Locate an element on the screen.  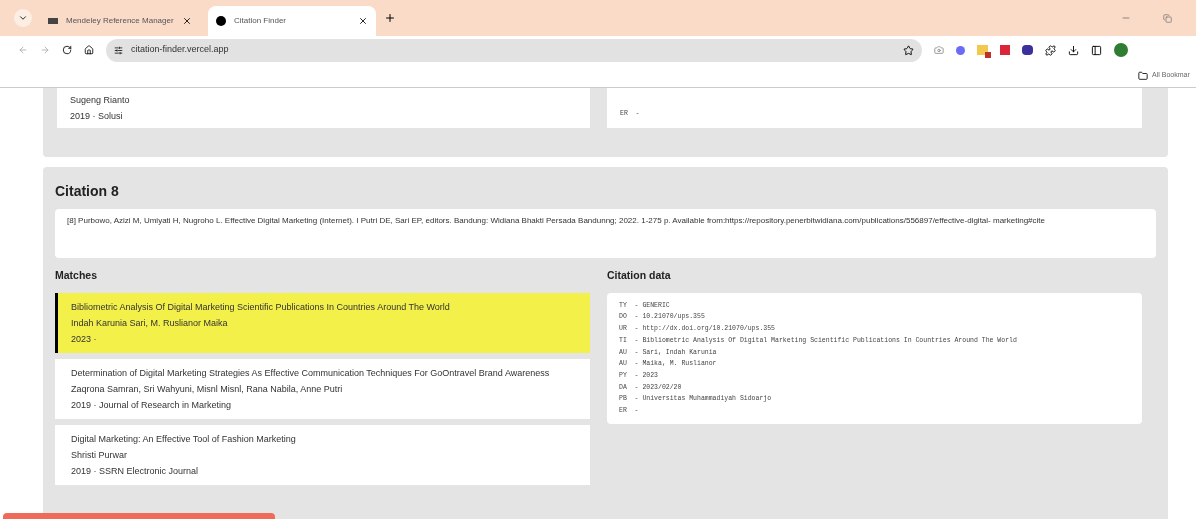
tab-title: Citation Finder is located at coordinates (261, 21).